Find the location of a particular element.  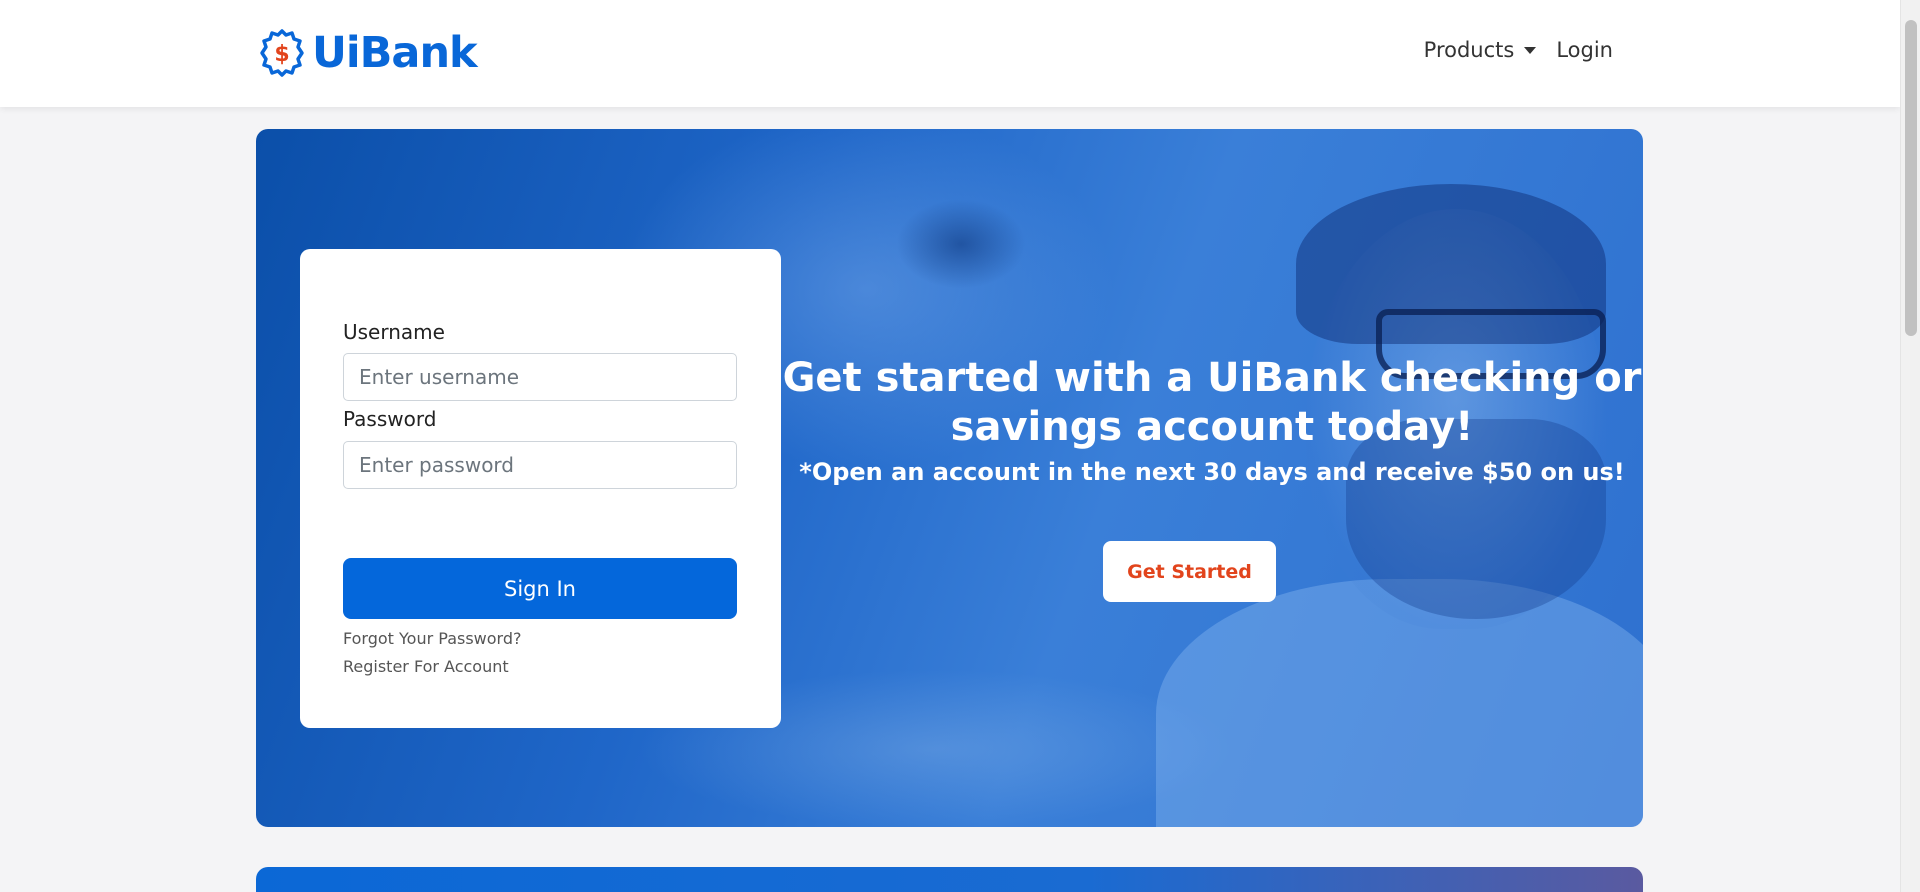

caret-down-icon is located at coordinates (1530, 50).